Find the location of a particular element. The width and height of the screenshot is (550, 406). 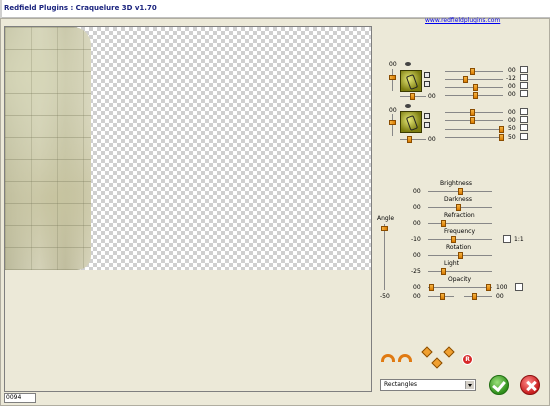

light1-slider2-thumb is located at coordinates (465, 79).